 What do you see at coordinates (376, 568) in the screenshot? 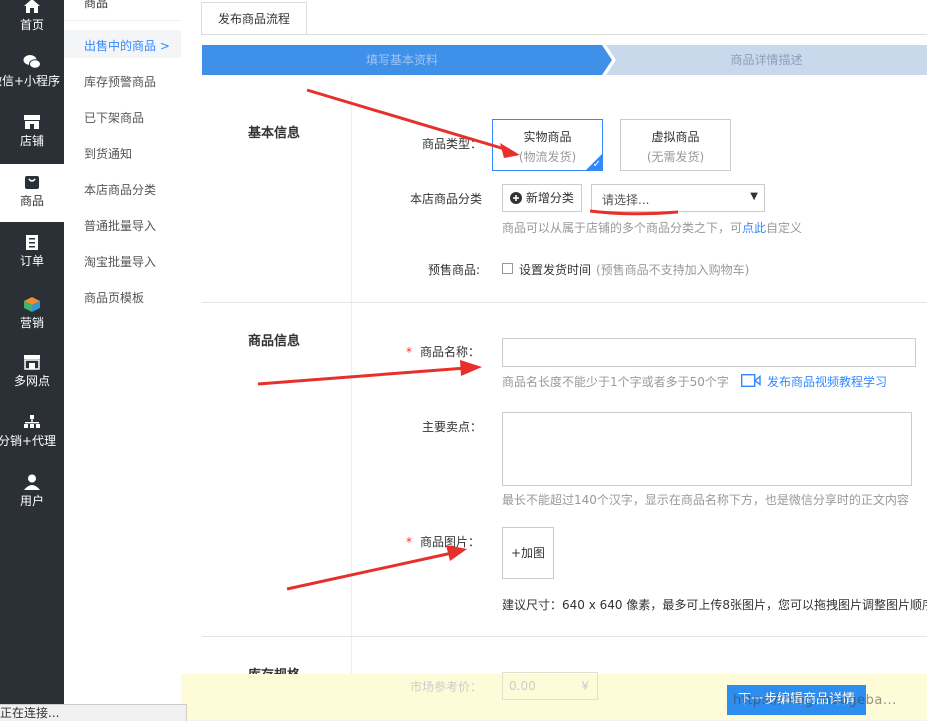
I see `arrow-to-product-image` at bounding box center [376, 568].